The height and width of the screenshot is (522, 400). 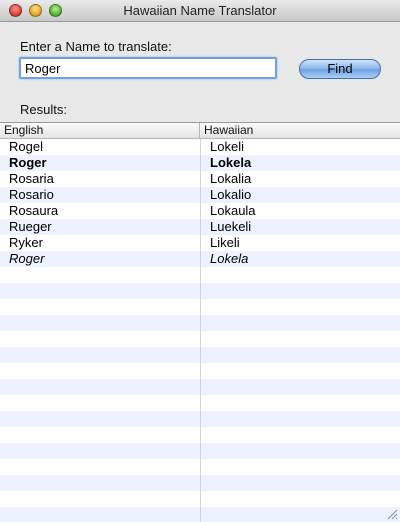 What do you see at coordinates (392, 514) in the screenshot?
I see `resize-grip-icon` at bounding box center [392, 514].